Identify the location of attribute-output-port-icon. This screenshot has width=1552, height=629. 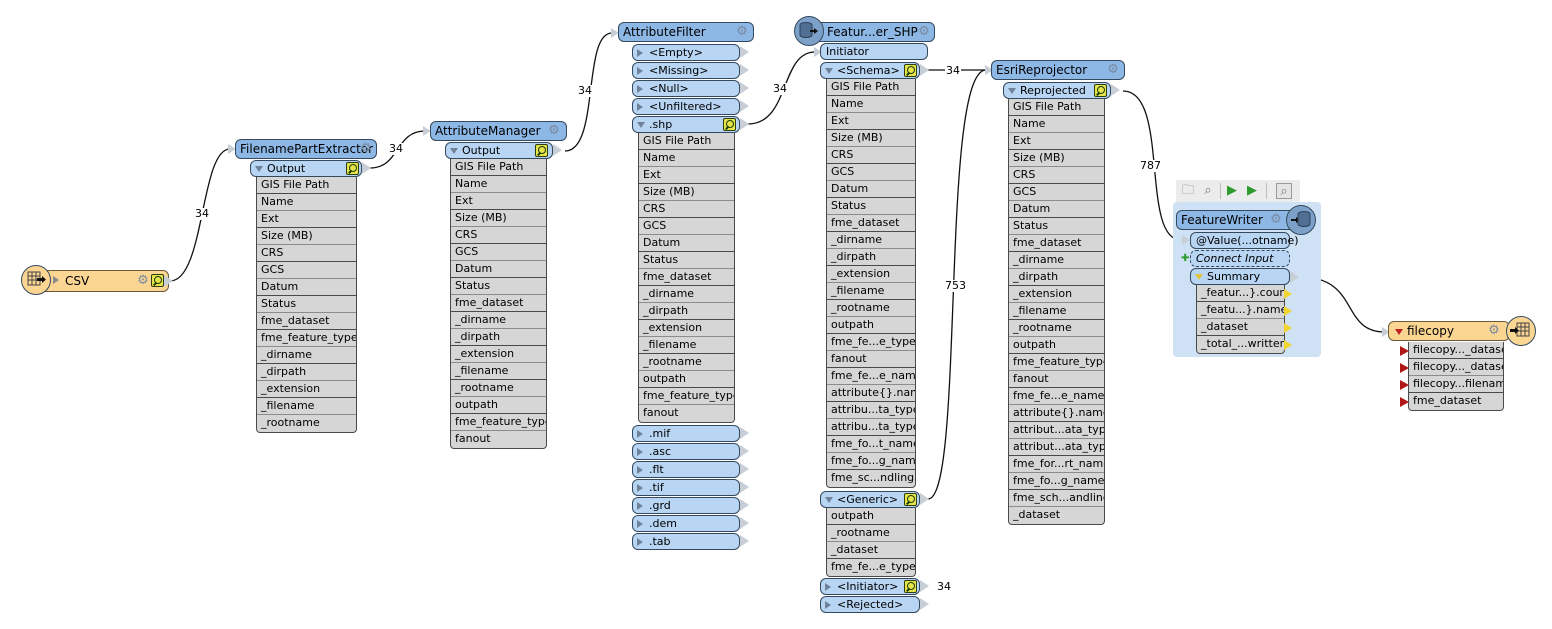
(1288, 345).